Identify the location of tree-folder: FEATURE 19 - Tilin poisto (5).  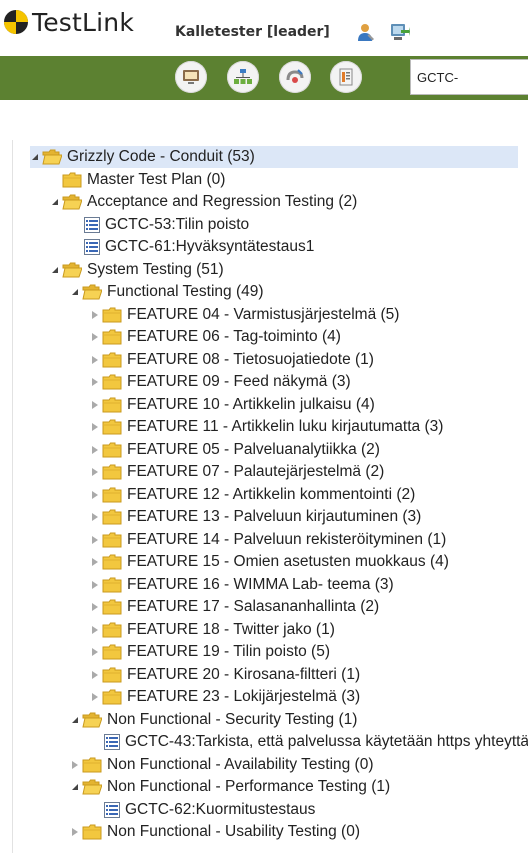
(210, 652).